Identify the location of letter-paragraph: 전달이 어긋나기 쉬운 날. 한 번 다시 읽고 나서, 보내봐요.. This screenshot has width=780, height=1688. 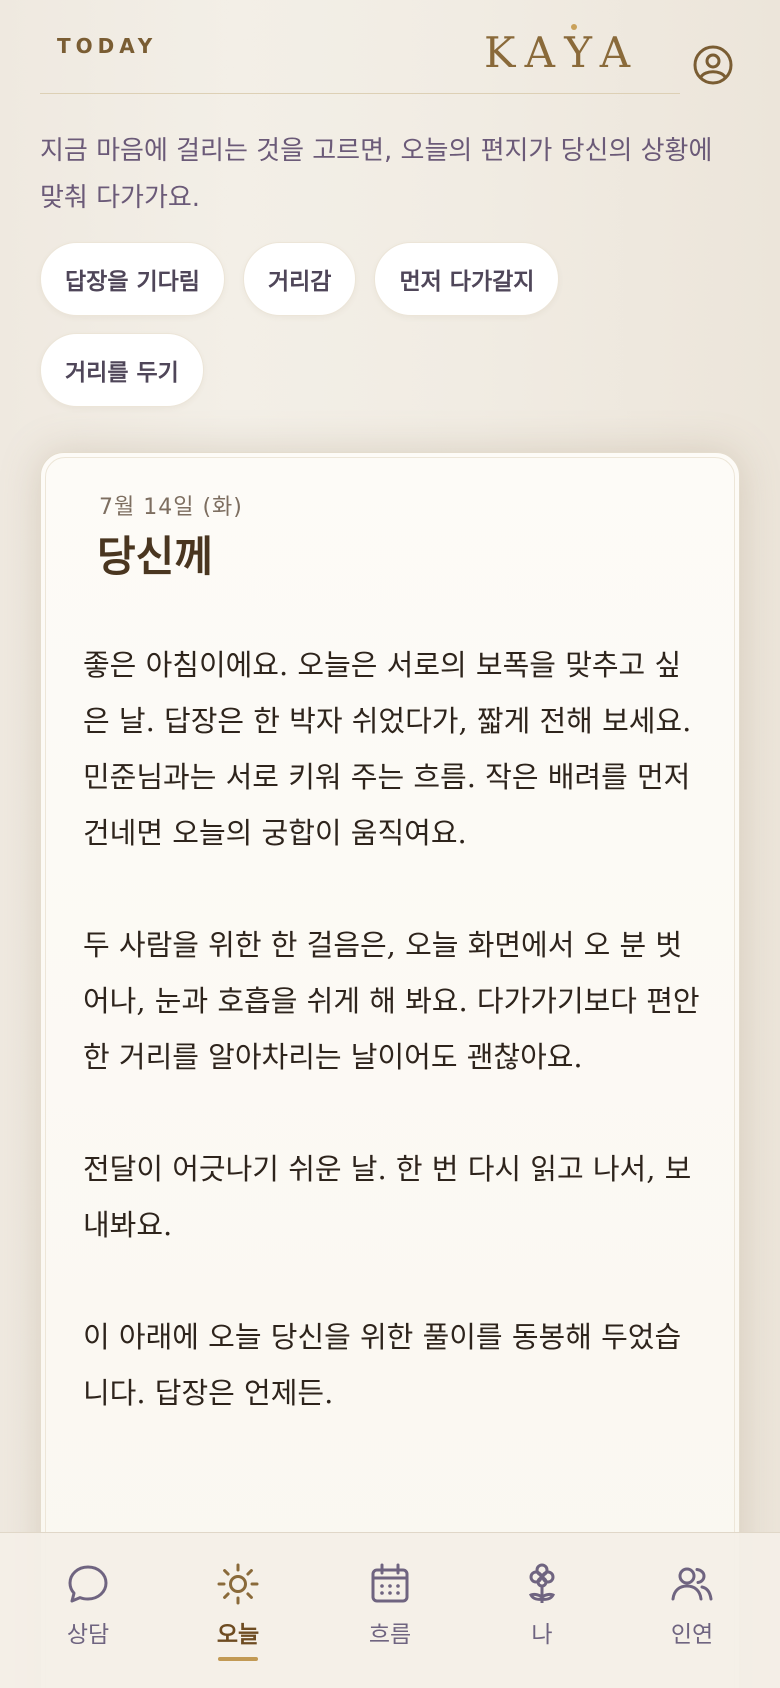
(387, 1197).